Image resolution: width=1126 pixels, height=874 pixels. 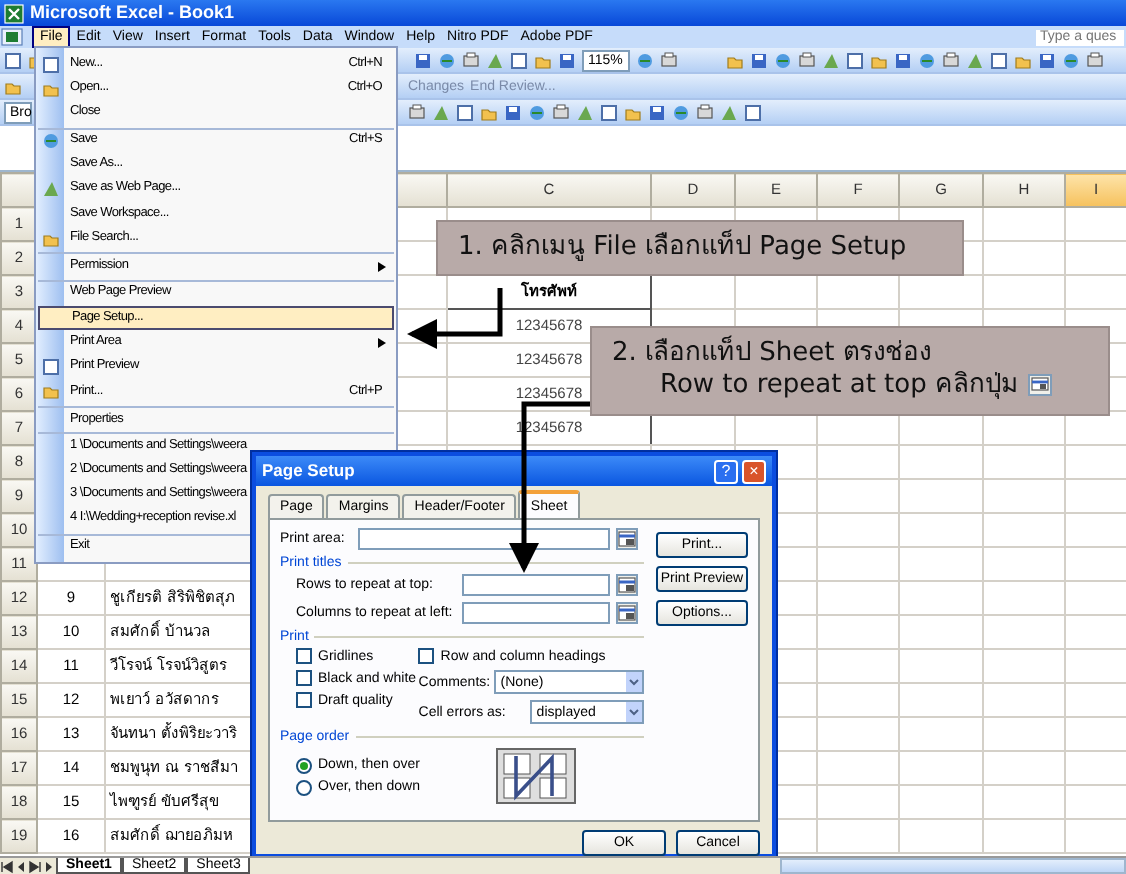 What do you see at coordinates (726, 471) in the screenshot?
I see `help-button: ?` at bounding box center [726, 471].